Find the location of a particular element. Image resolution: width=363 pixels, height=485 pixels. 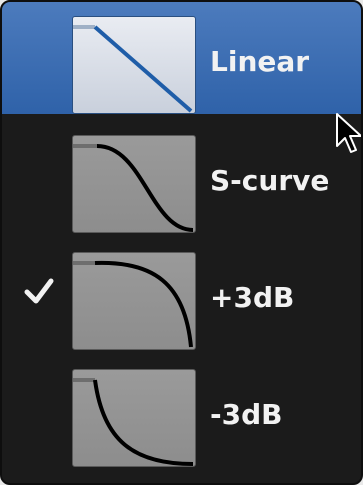

fade-s-curve-icon is located at coordinates (134, 184).